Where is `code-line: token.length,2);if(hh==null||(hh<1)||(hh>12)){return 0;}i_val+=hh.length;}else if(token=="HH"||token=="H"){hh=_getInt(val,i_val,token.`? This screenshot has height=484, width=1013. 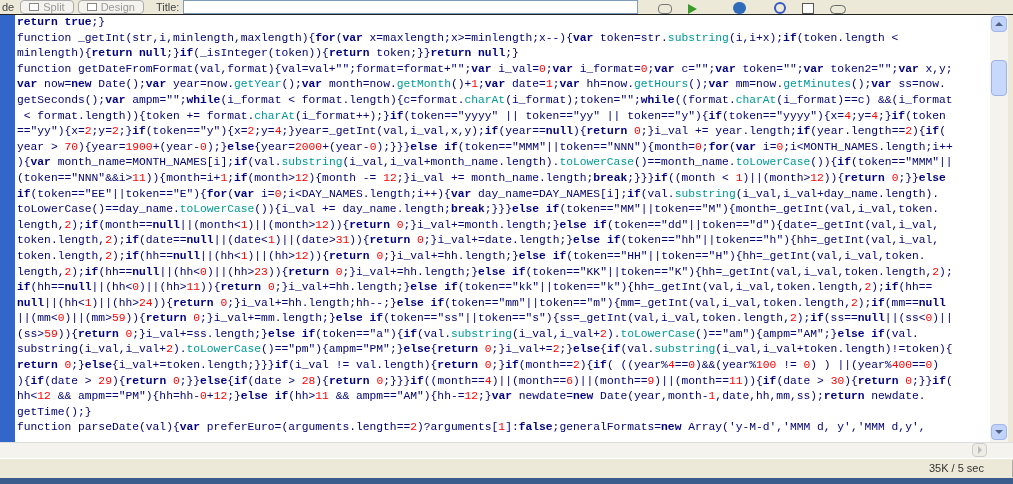 code-line: token.length,2);if(hh==null||(hh<1)||(hh>12)){return 0;}i_val+=hh.length;}else if(token=="HH"||token=="H"){hh=_getInt(val,i_val,token. is located at coordinates (472, 256).